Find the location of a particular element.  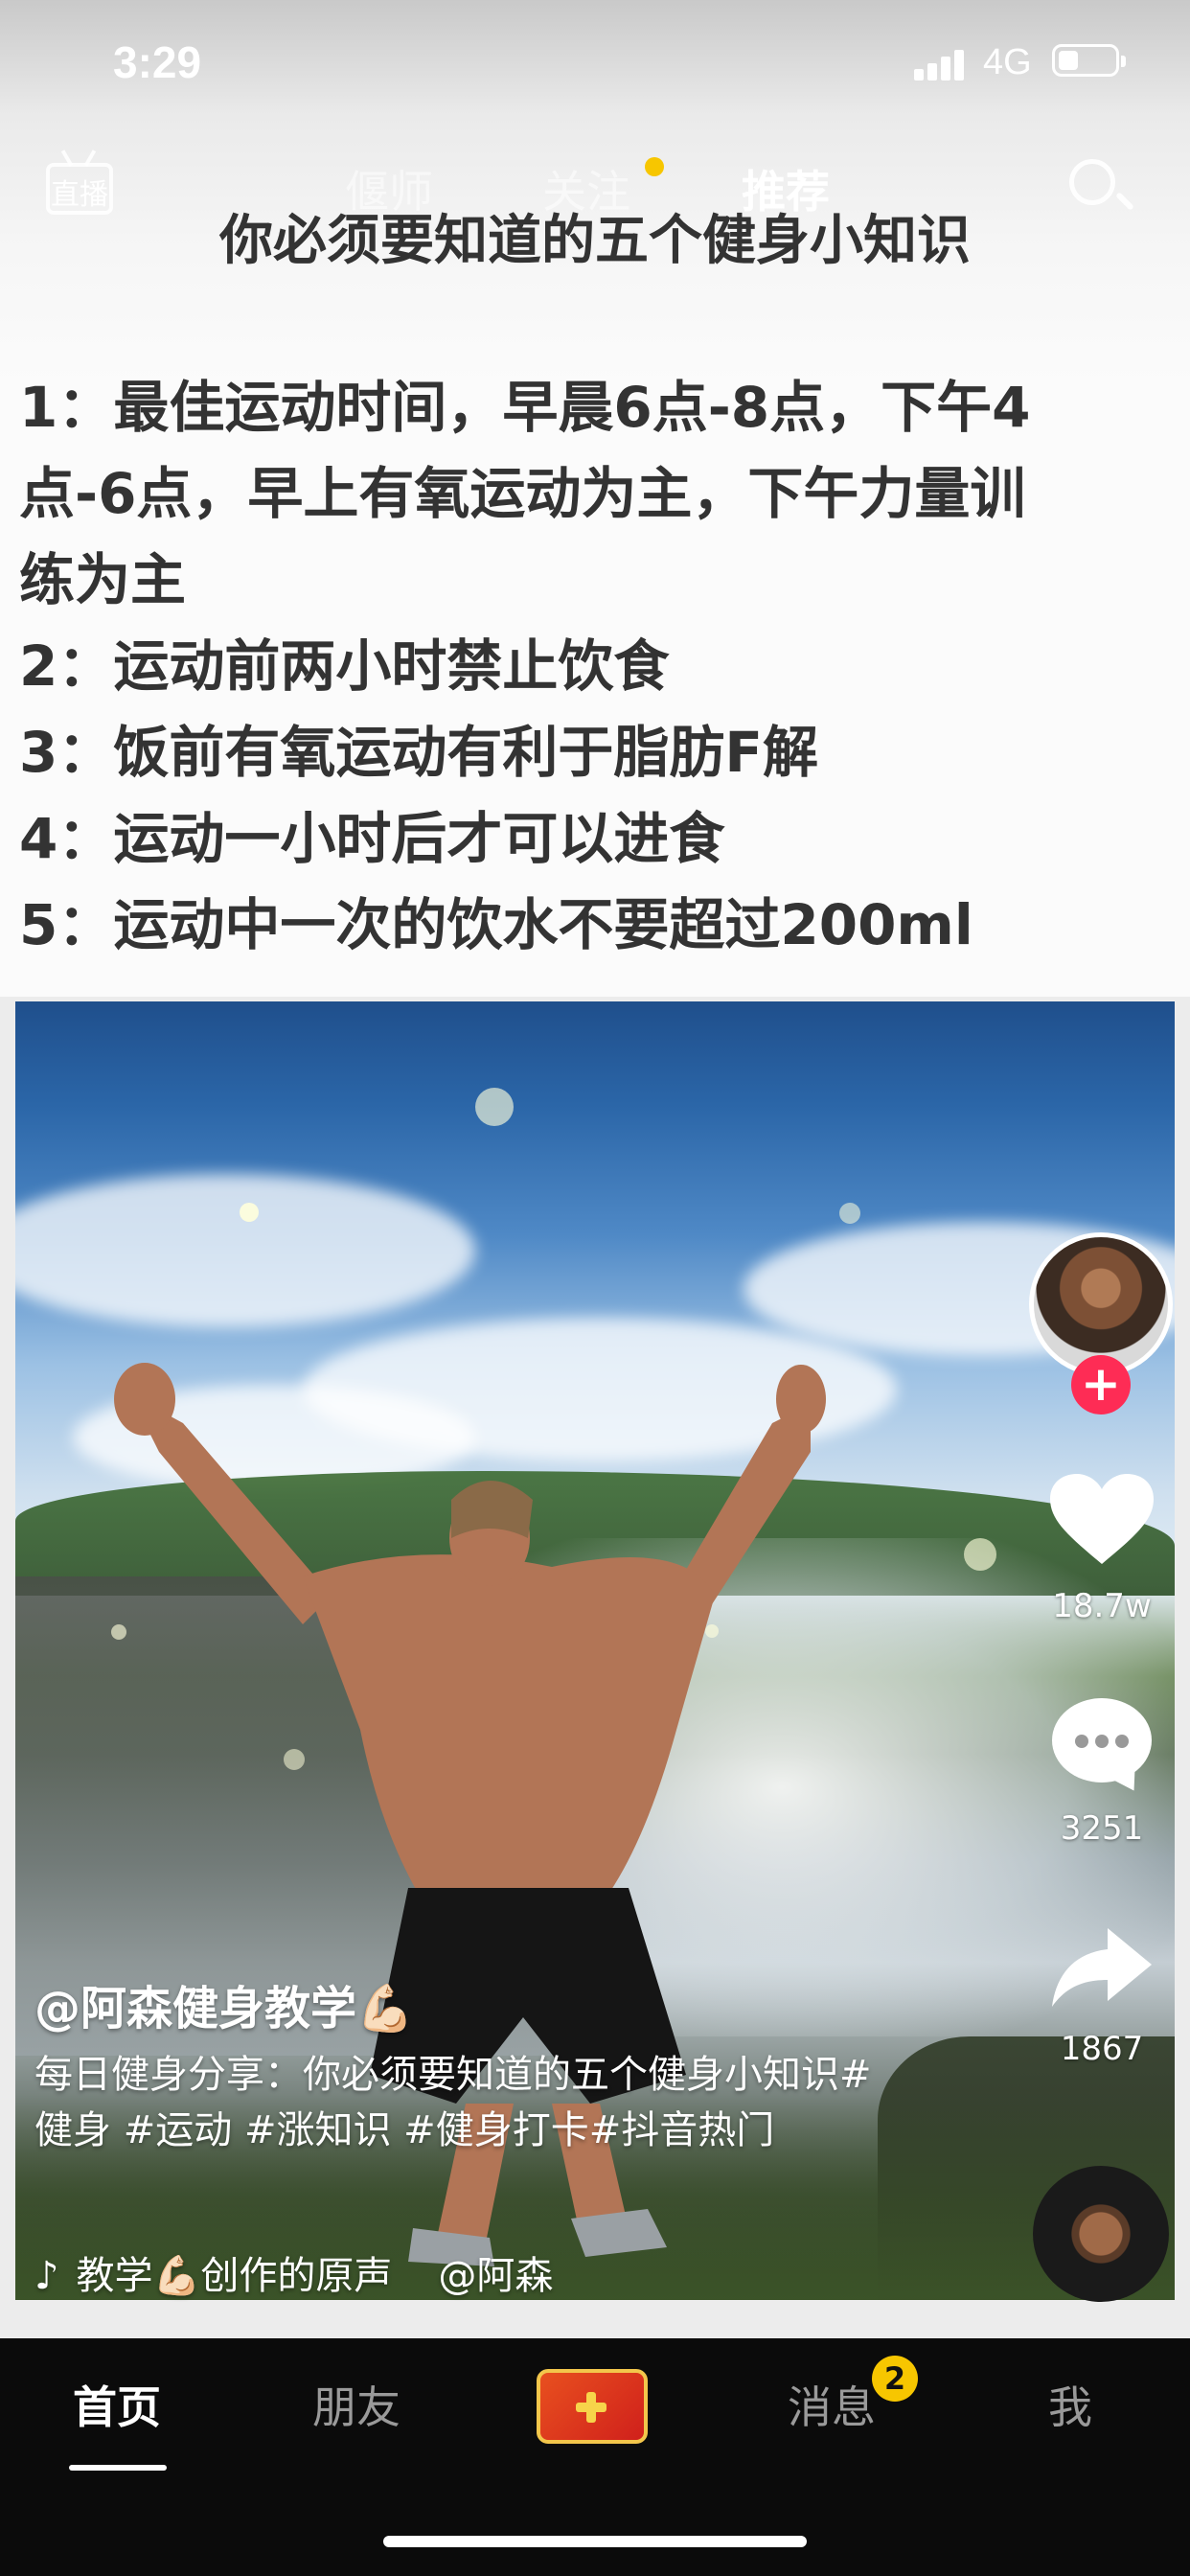

article-line: 3：饭前有氧运动有利于脂肪F解 is located at coordinates (419, 752).